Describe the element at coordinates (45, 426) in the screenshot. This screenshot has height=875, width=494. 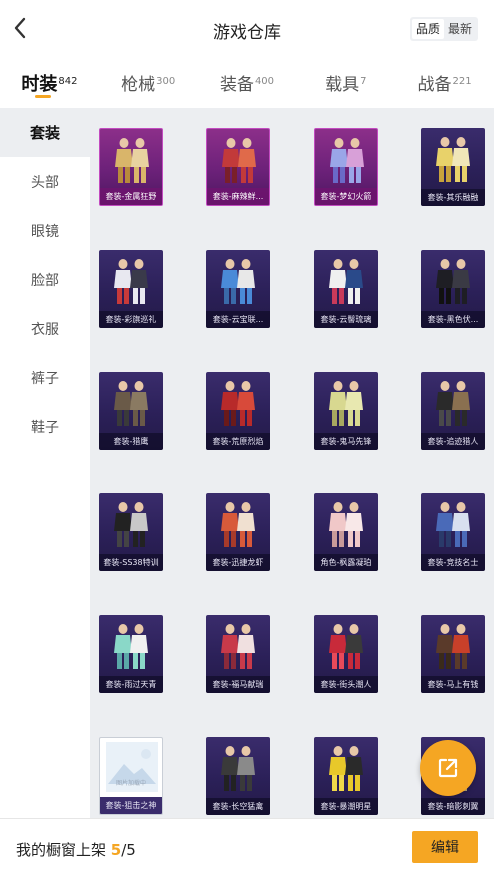
I see `sidebar-item-shoes: 鞋子` at that location.